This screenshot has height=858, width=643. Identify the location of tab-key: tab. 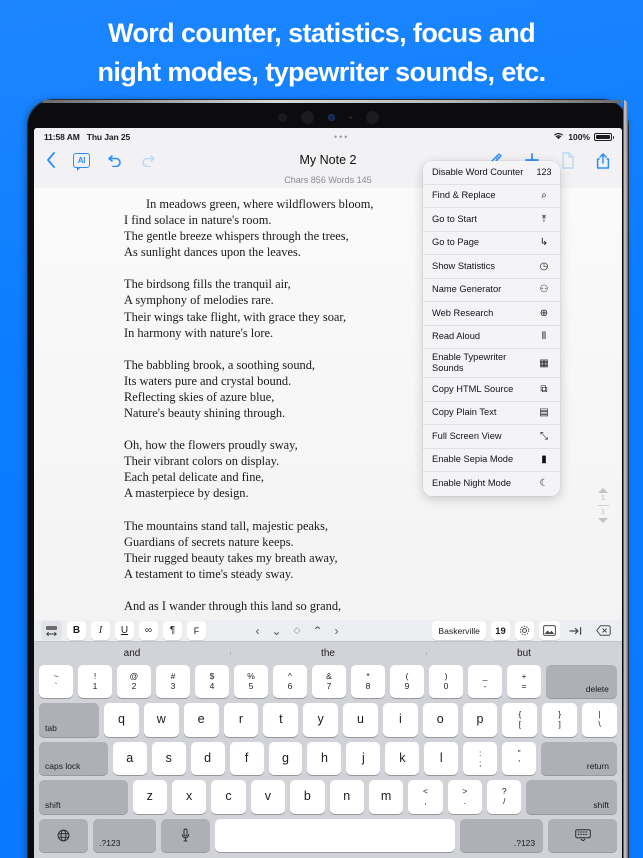
(69, 720).